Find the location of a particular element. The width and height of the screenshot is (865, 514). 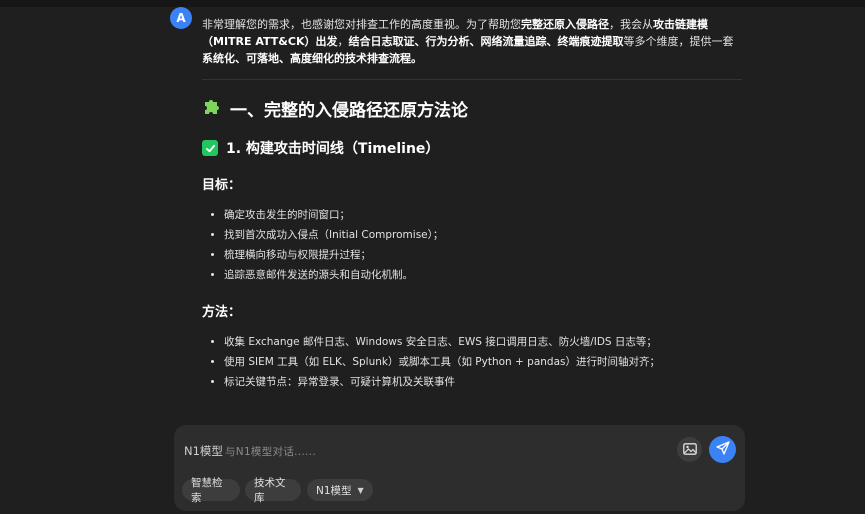

intro-bold-text: 完整还原入侵路径 is located at coordinates (565, 24).